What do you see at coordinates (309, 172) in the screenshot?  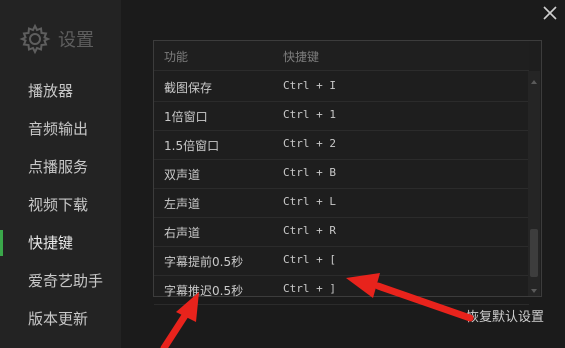 I see `shortcut-cell: Ctrl + B` at bounding box center [309, 172].